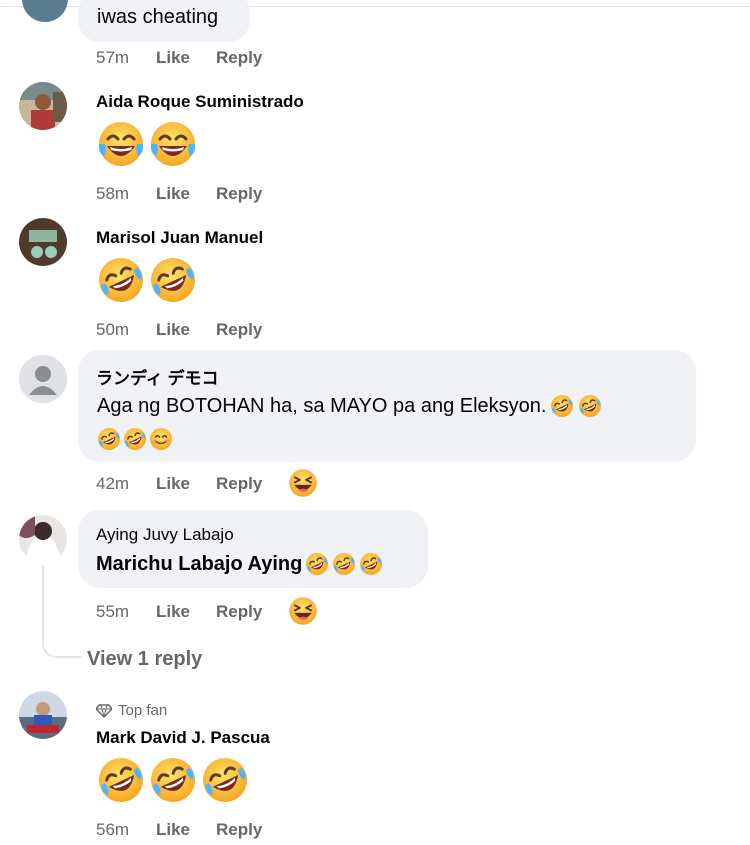 Image resolution: width=750 pixels, height=845 pixels. I want to click on view-replies-link: View 1 reply, so click(144, 659).